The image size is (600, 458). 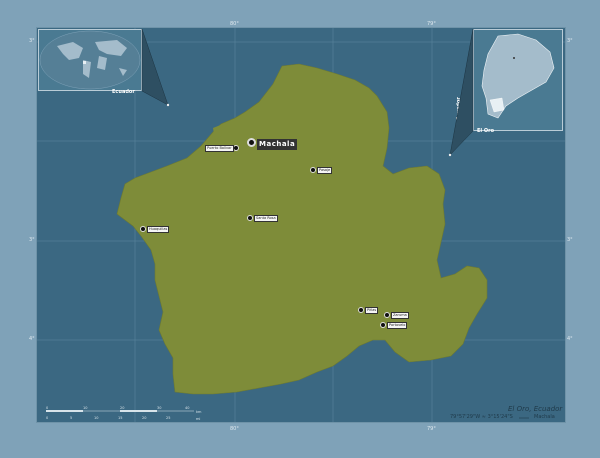 I want to click on tick-right-3a: 3°, so click(x=570, y=41).